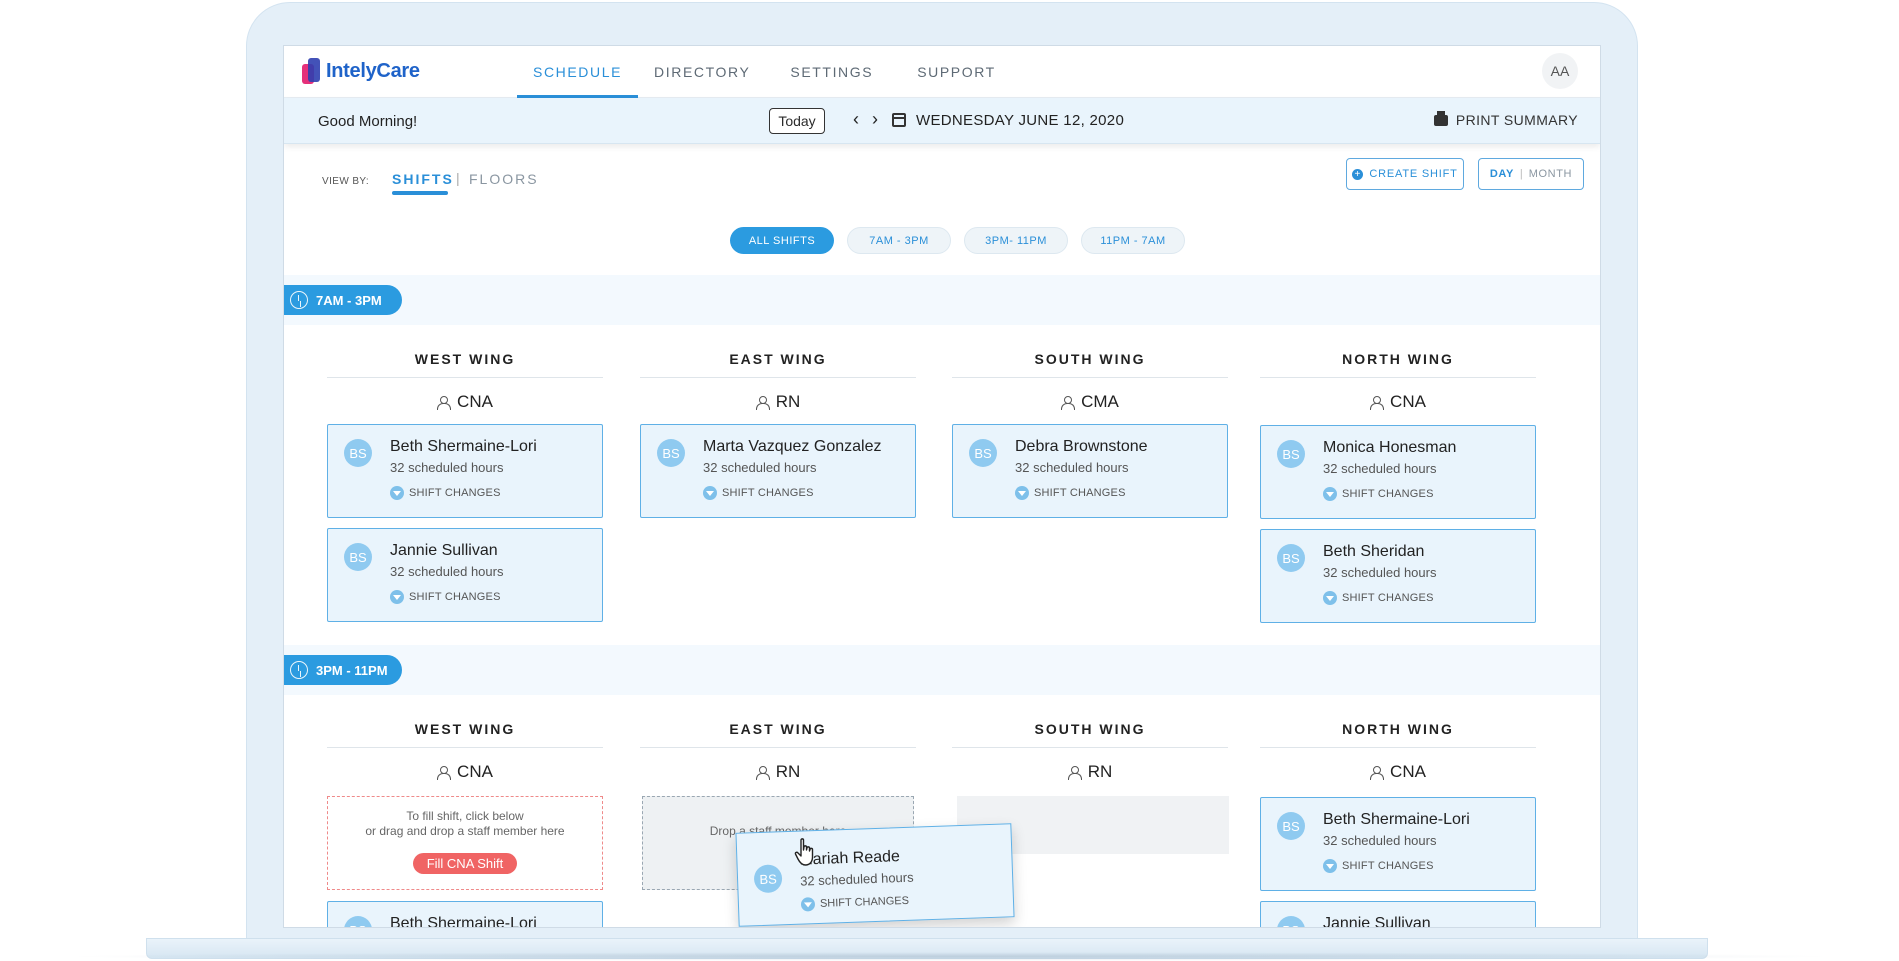  What do you see at coordinates (950, 72) in the screenshot?
I see `tab-support: SUPPORT` at bounding box center [950, 72].